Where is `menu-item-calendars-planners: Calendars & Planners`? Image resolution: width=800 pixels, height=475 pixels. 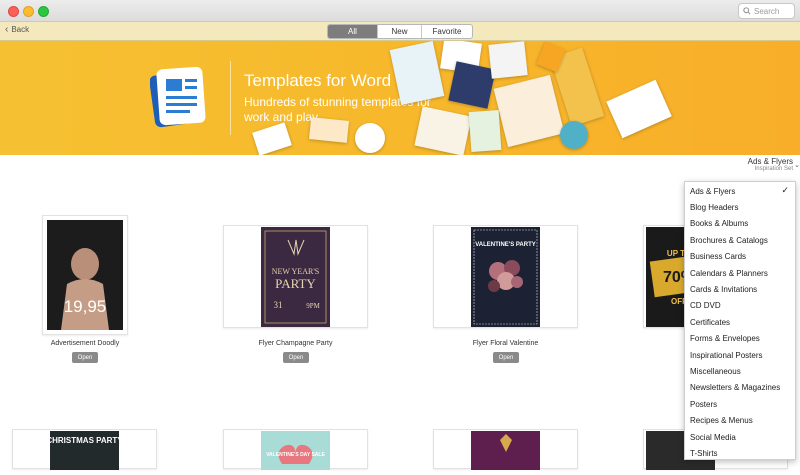
menu-item-calendars-planners: Calendars & Planners is located at coordinates (740, 273).